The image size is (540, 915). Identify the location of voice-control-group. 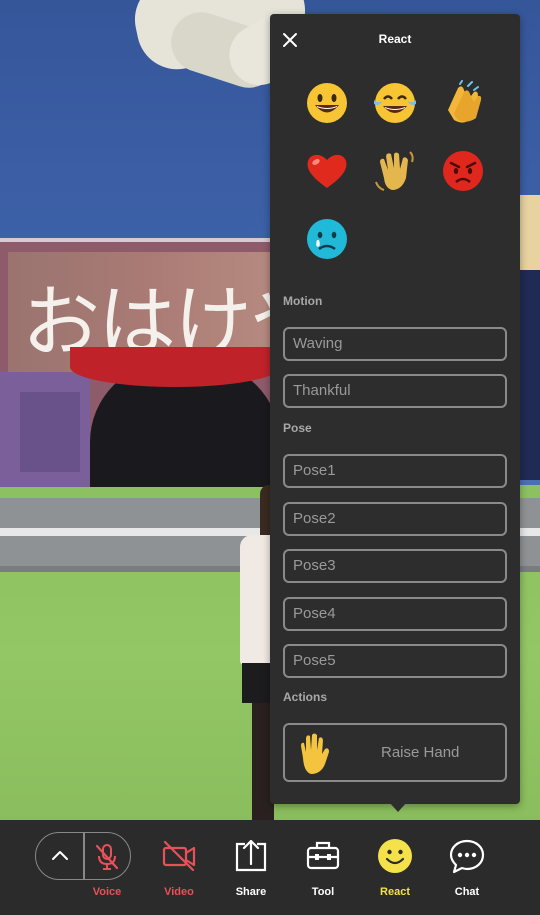
(83, 856).